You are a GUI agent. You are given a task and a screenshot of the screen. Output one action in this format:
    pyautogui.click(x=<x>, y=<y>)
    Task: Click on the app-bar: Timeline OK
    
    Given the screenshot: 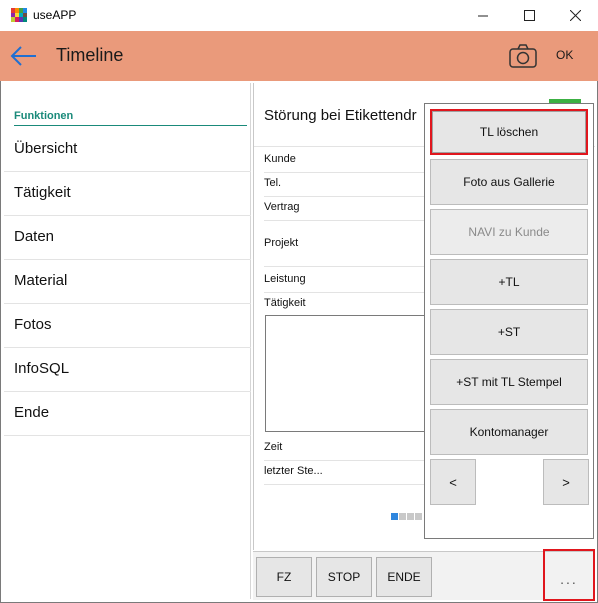 What is the action you would take?
    pyautogui.click(x=299, y=56)
    